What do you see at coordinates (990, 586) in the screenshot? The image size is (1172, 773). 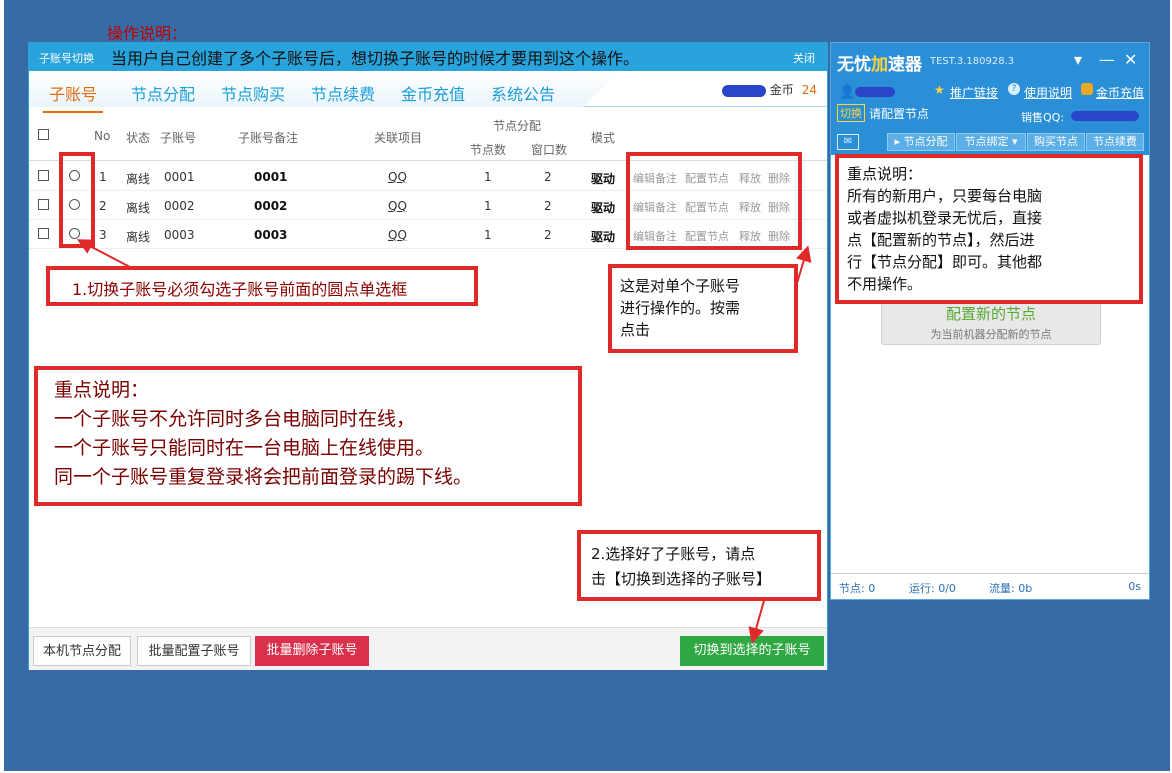 I see `status-bar: 节点: 0 运行: 0/0 流量: 0b 0s` at bounding box center [990, 586].